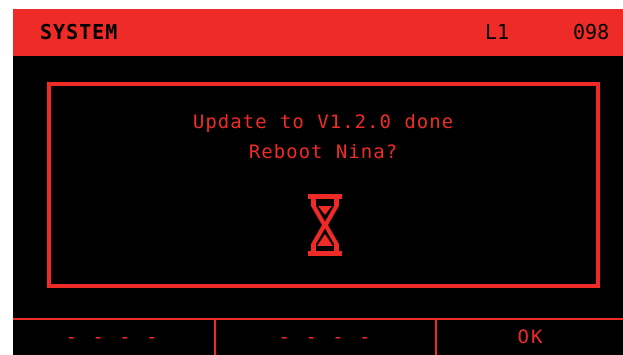 This screenshot has height=355, width=623. I want to click on page-title: SYSTEM, so click(79, 32).